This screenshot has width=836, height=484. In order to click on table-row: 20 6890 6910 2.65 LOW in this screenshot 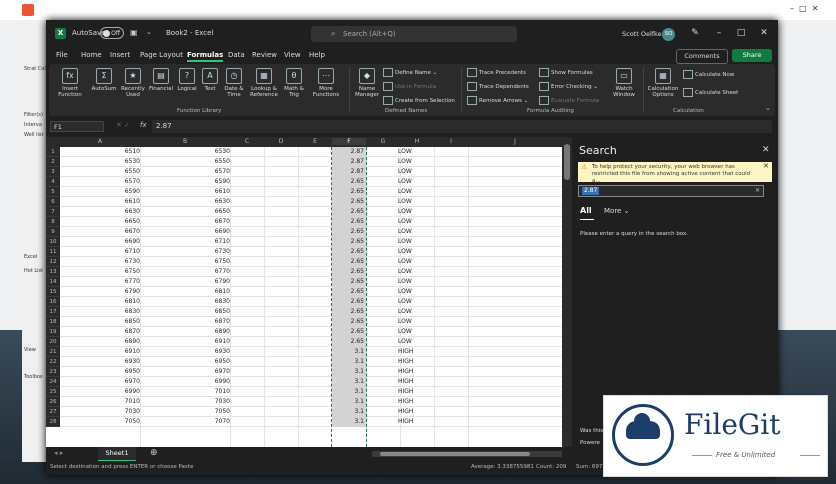, I will do `click(304, 342)`.